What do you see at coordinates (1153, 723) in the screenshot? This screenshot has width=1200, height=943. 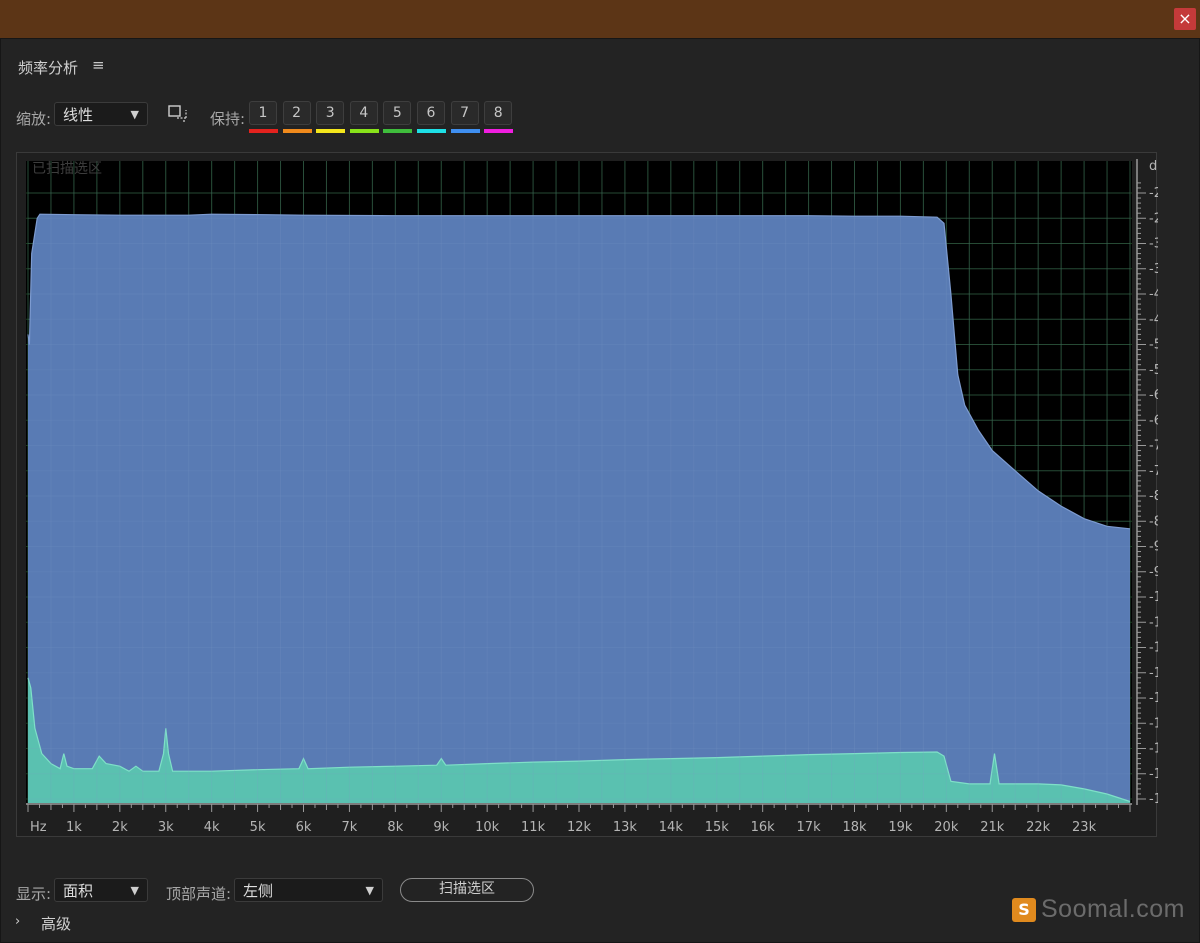 I see `y-tick-label: -125` at bounding box center [1153, 723].